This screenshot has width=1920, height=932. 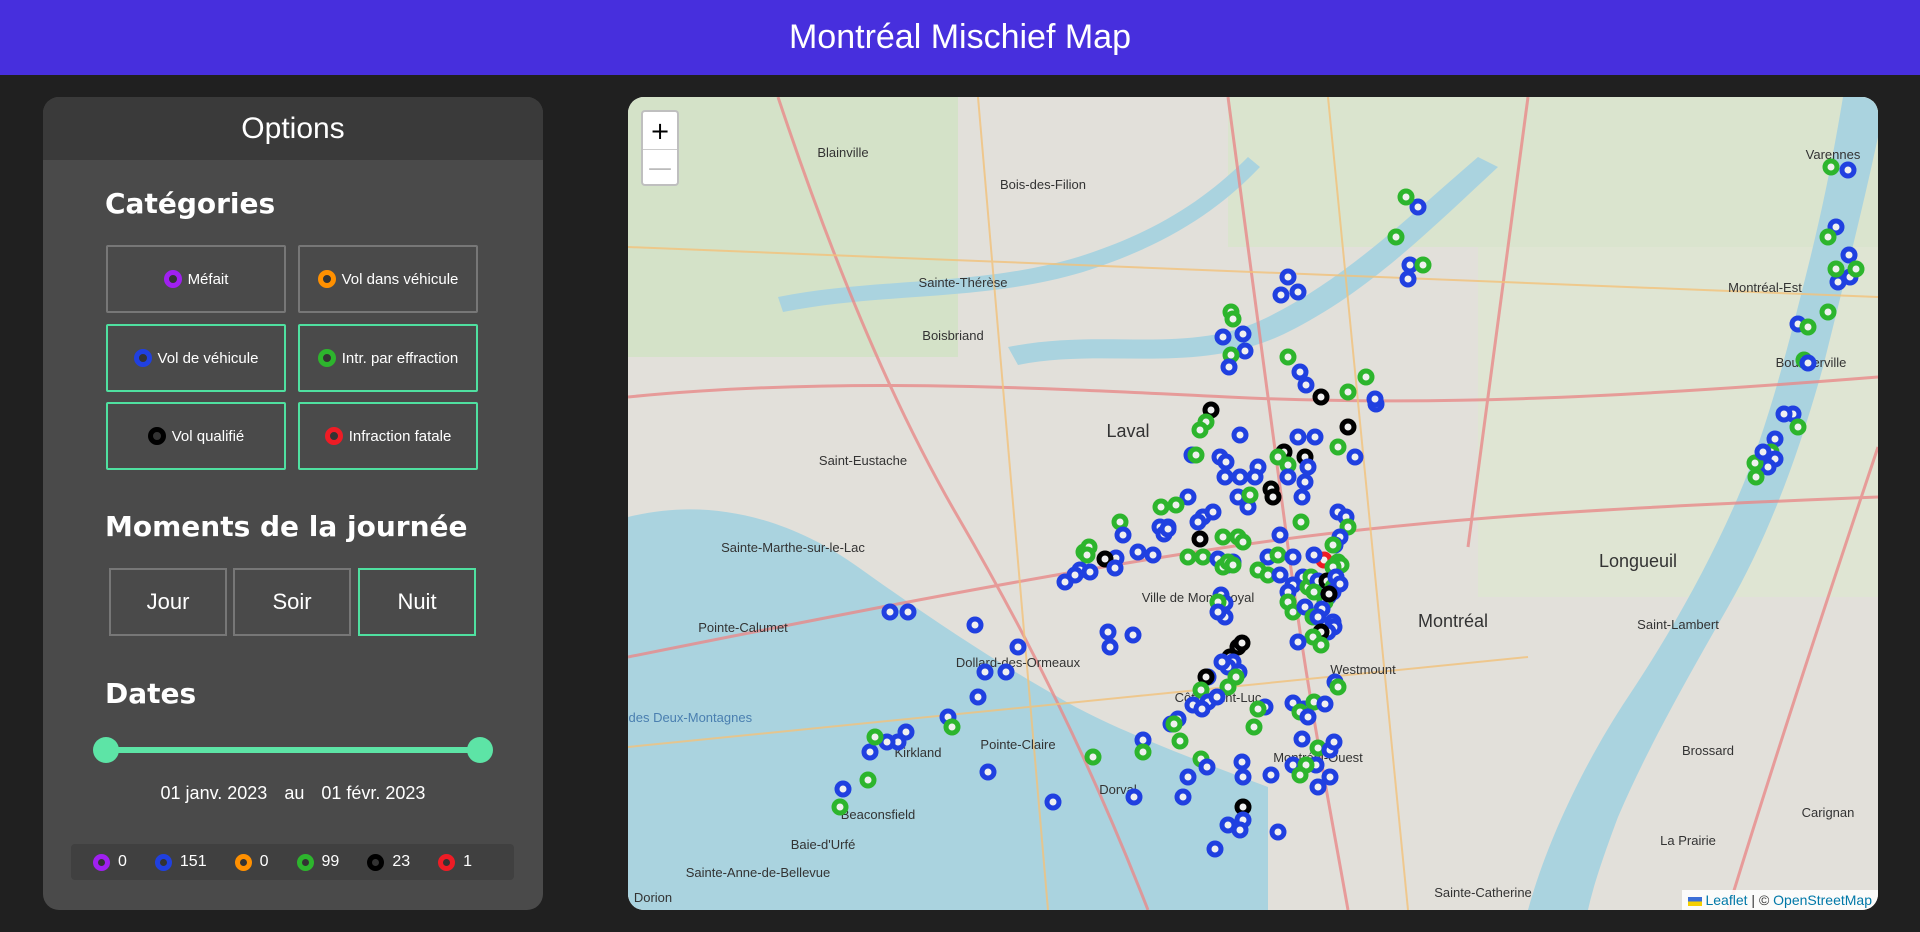 What do you see at coordinates (196, 279) in the screenshot?
I see `category-mefait-button: Méfait` at bounding box center [196, 279].